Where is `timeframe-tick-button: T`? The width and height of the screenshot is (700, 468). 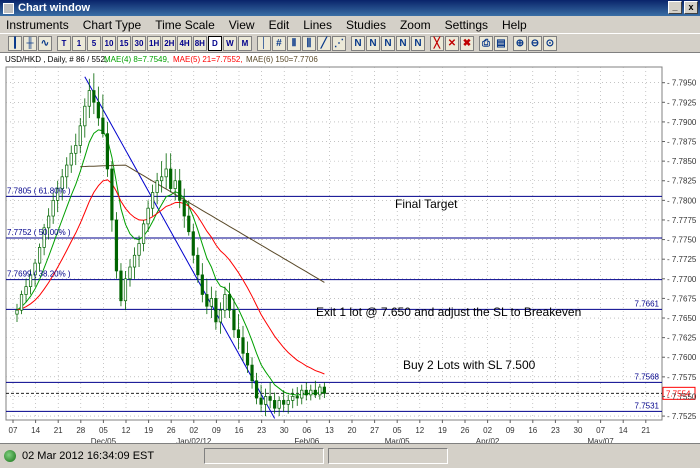
timeframe-tick-button: T is located at coordinates (64, 43).